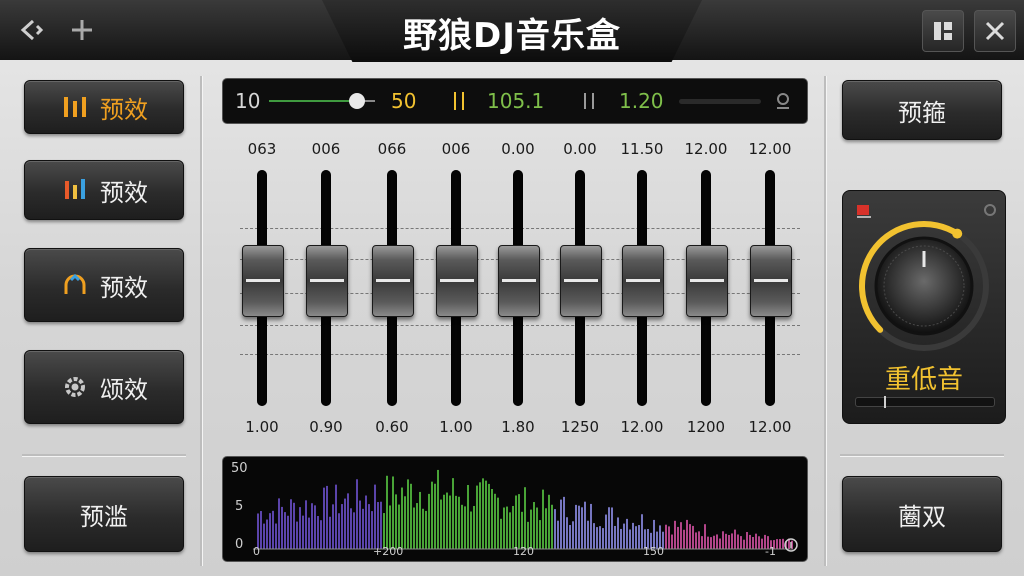  What do you see at coordinates (653, 551) in the screenshot?
I see `spectrum-x-label: 150` at bounding box center [653, 551].